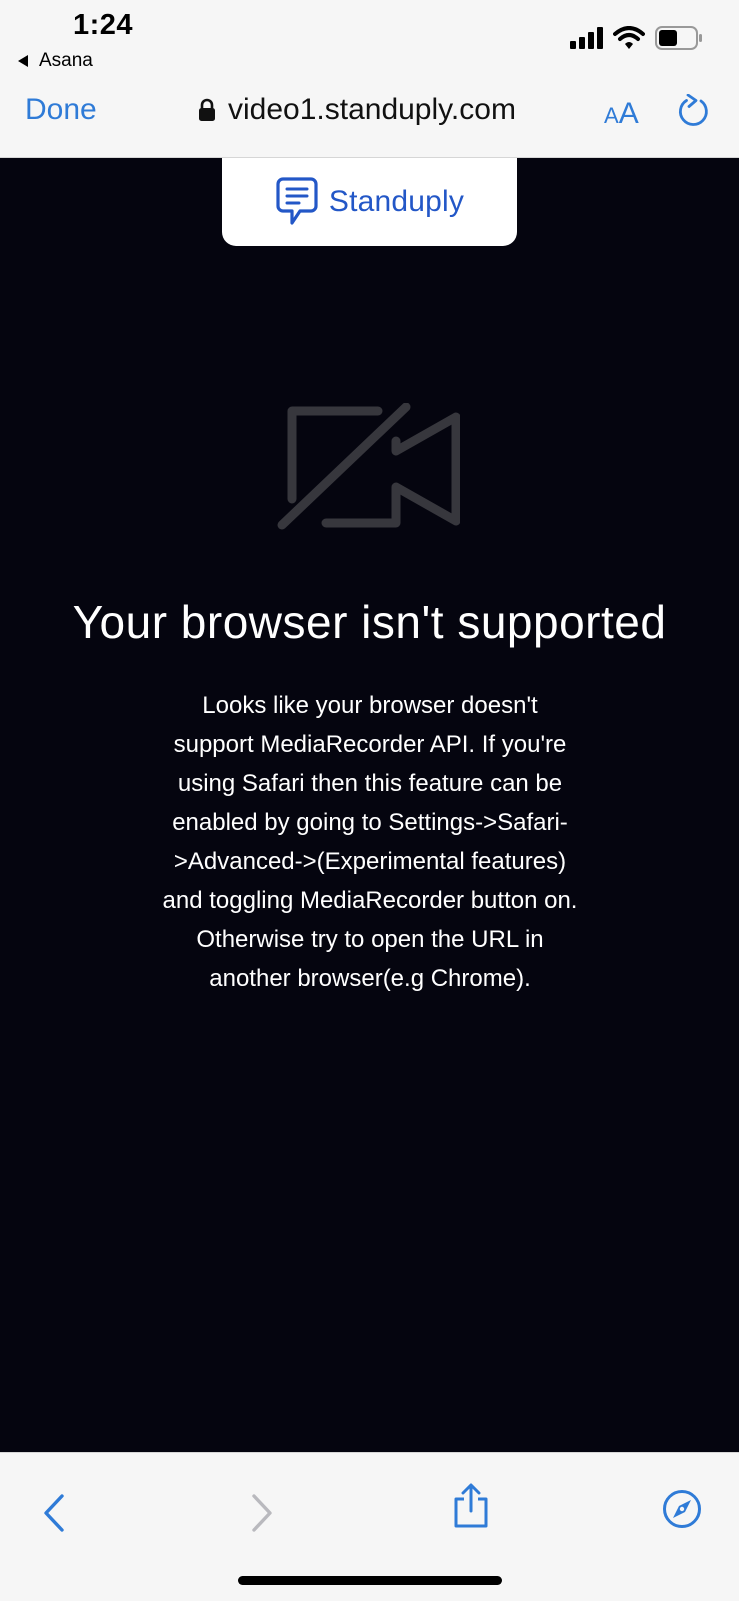  I want to click on description-line: Looks like your browser doesn't, so click(370, 705).